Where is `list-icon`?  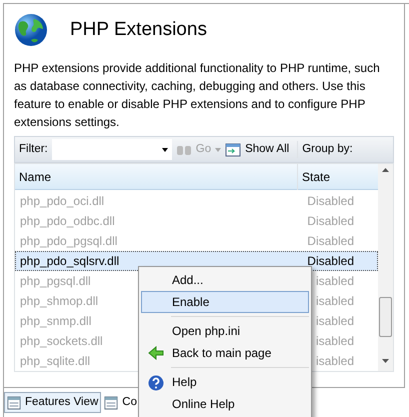
list-icon is located at coordinates (14, 403).